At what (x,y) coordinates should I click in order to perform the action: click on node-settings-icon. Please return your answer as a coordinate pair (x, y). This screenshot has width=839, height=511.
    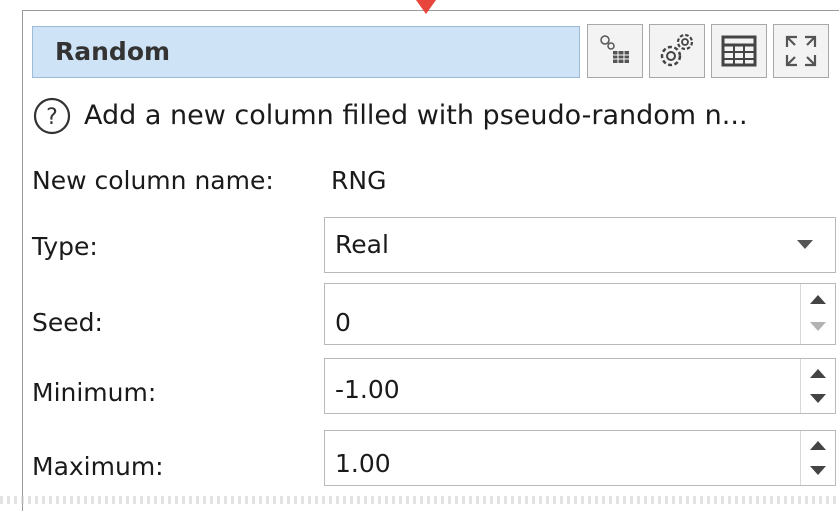
    Looking at the image, I should click on (614, 49).